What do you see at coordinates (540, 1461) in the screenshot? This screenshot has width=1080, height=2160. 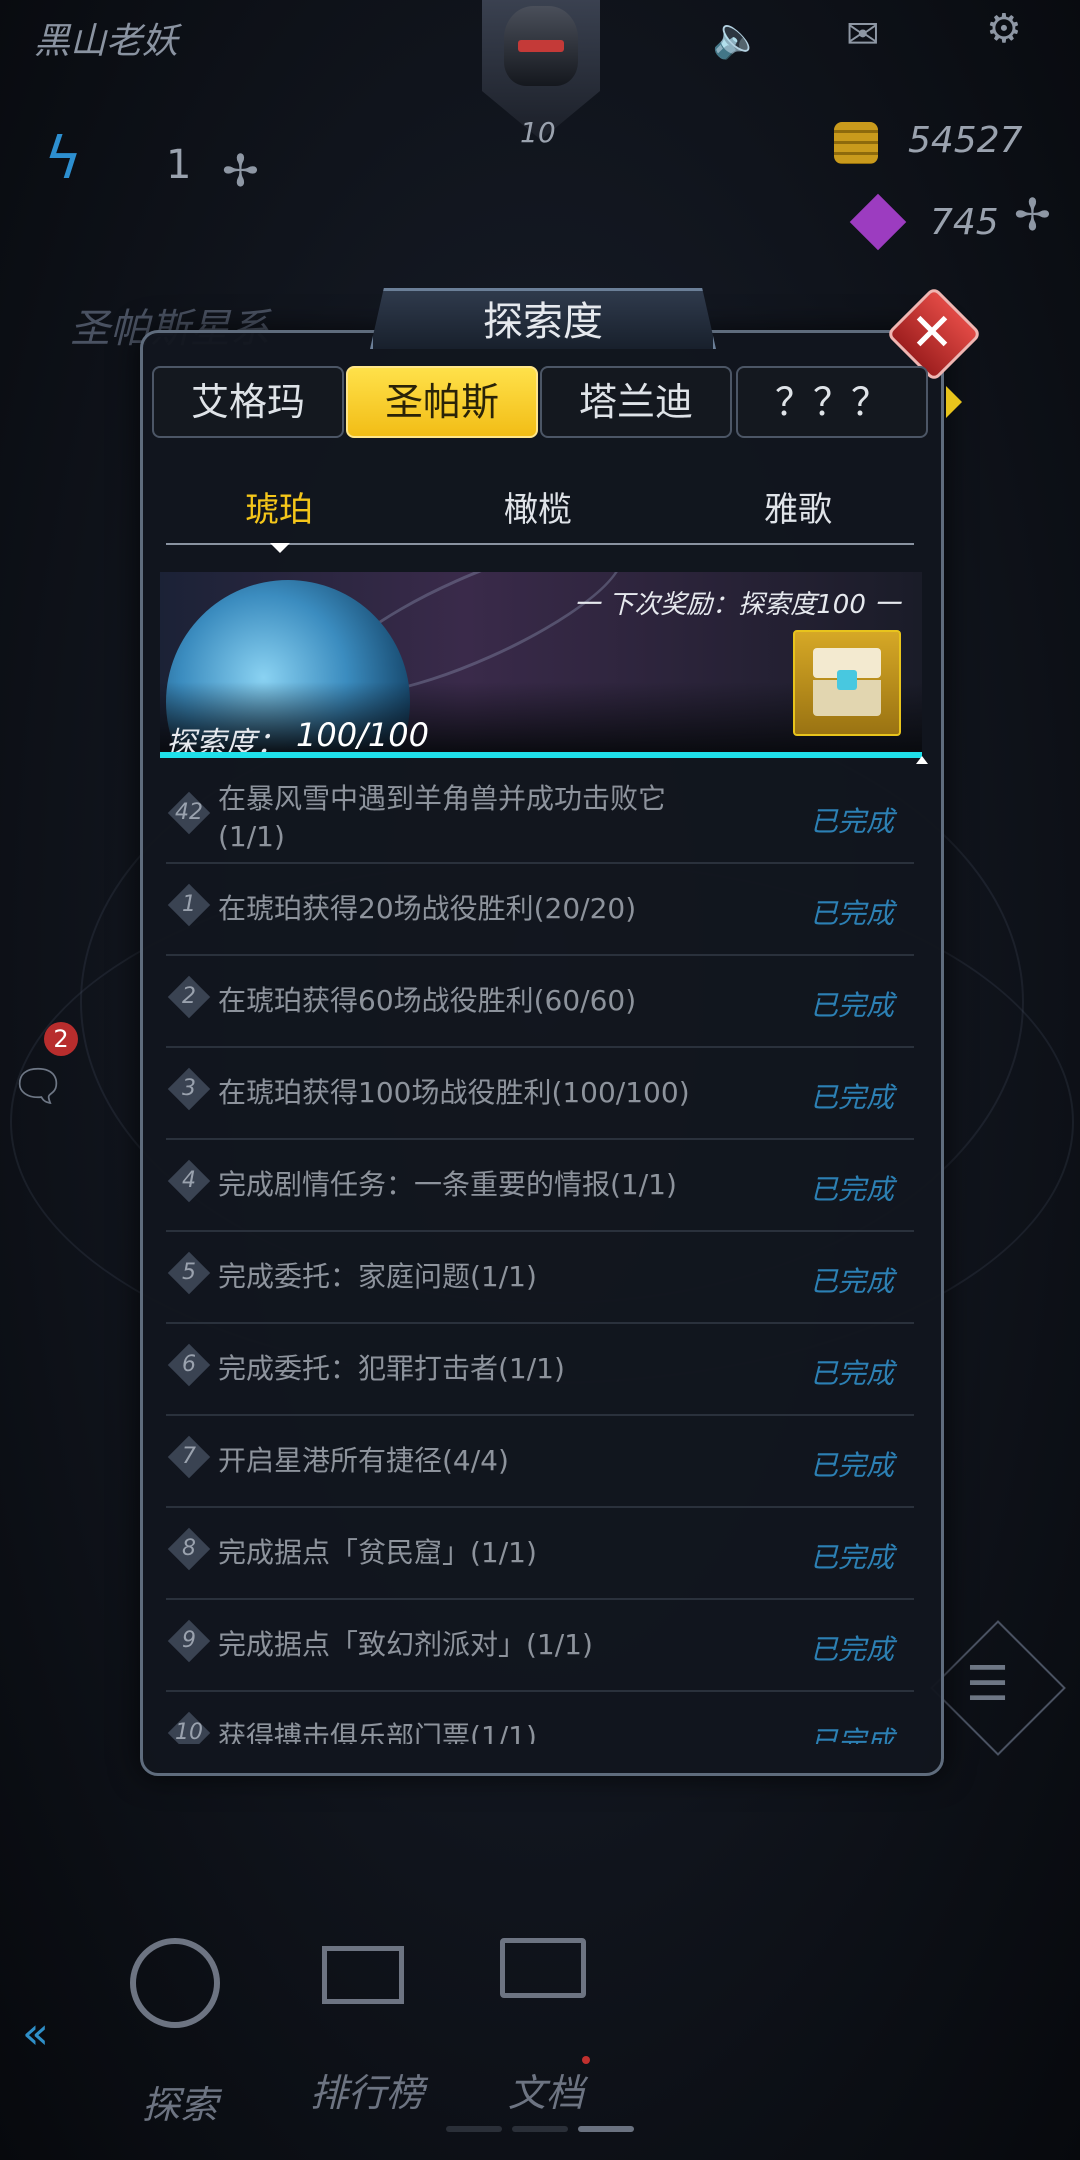 I see `task-row: 7 开启星港所有捷径(4/4) 已完成` at bounding box center [540, 1461].